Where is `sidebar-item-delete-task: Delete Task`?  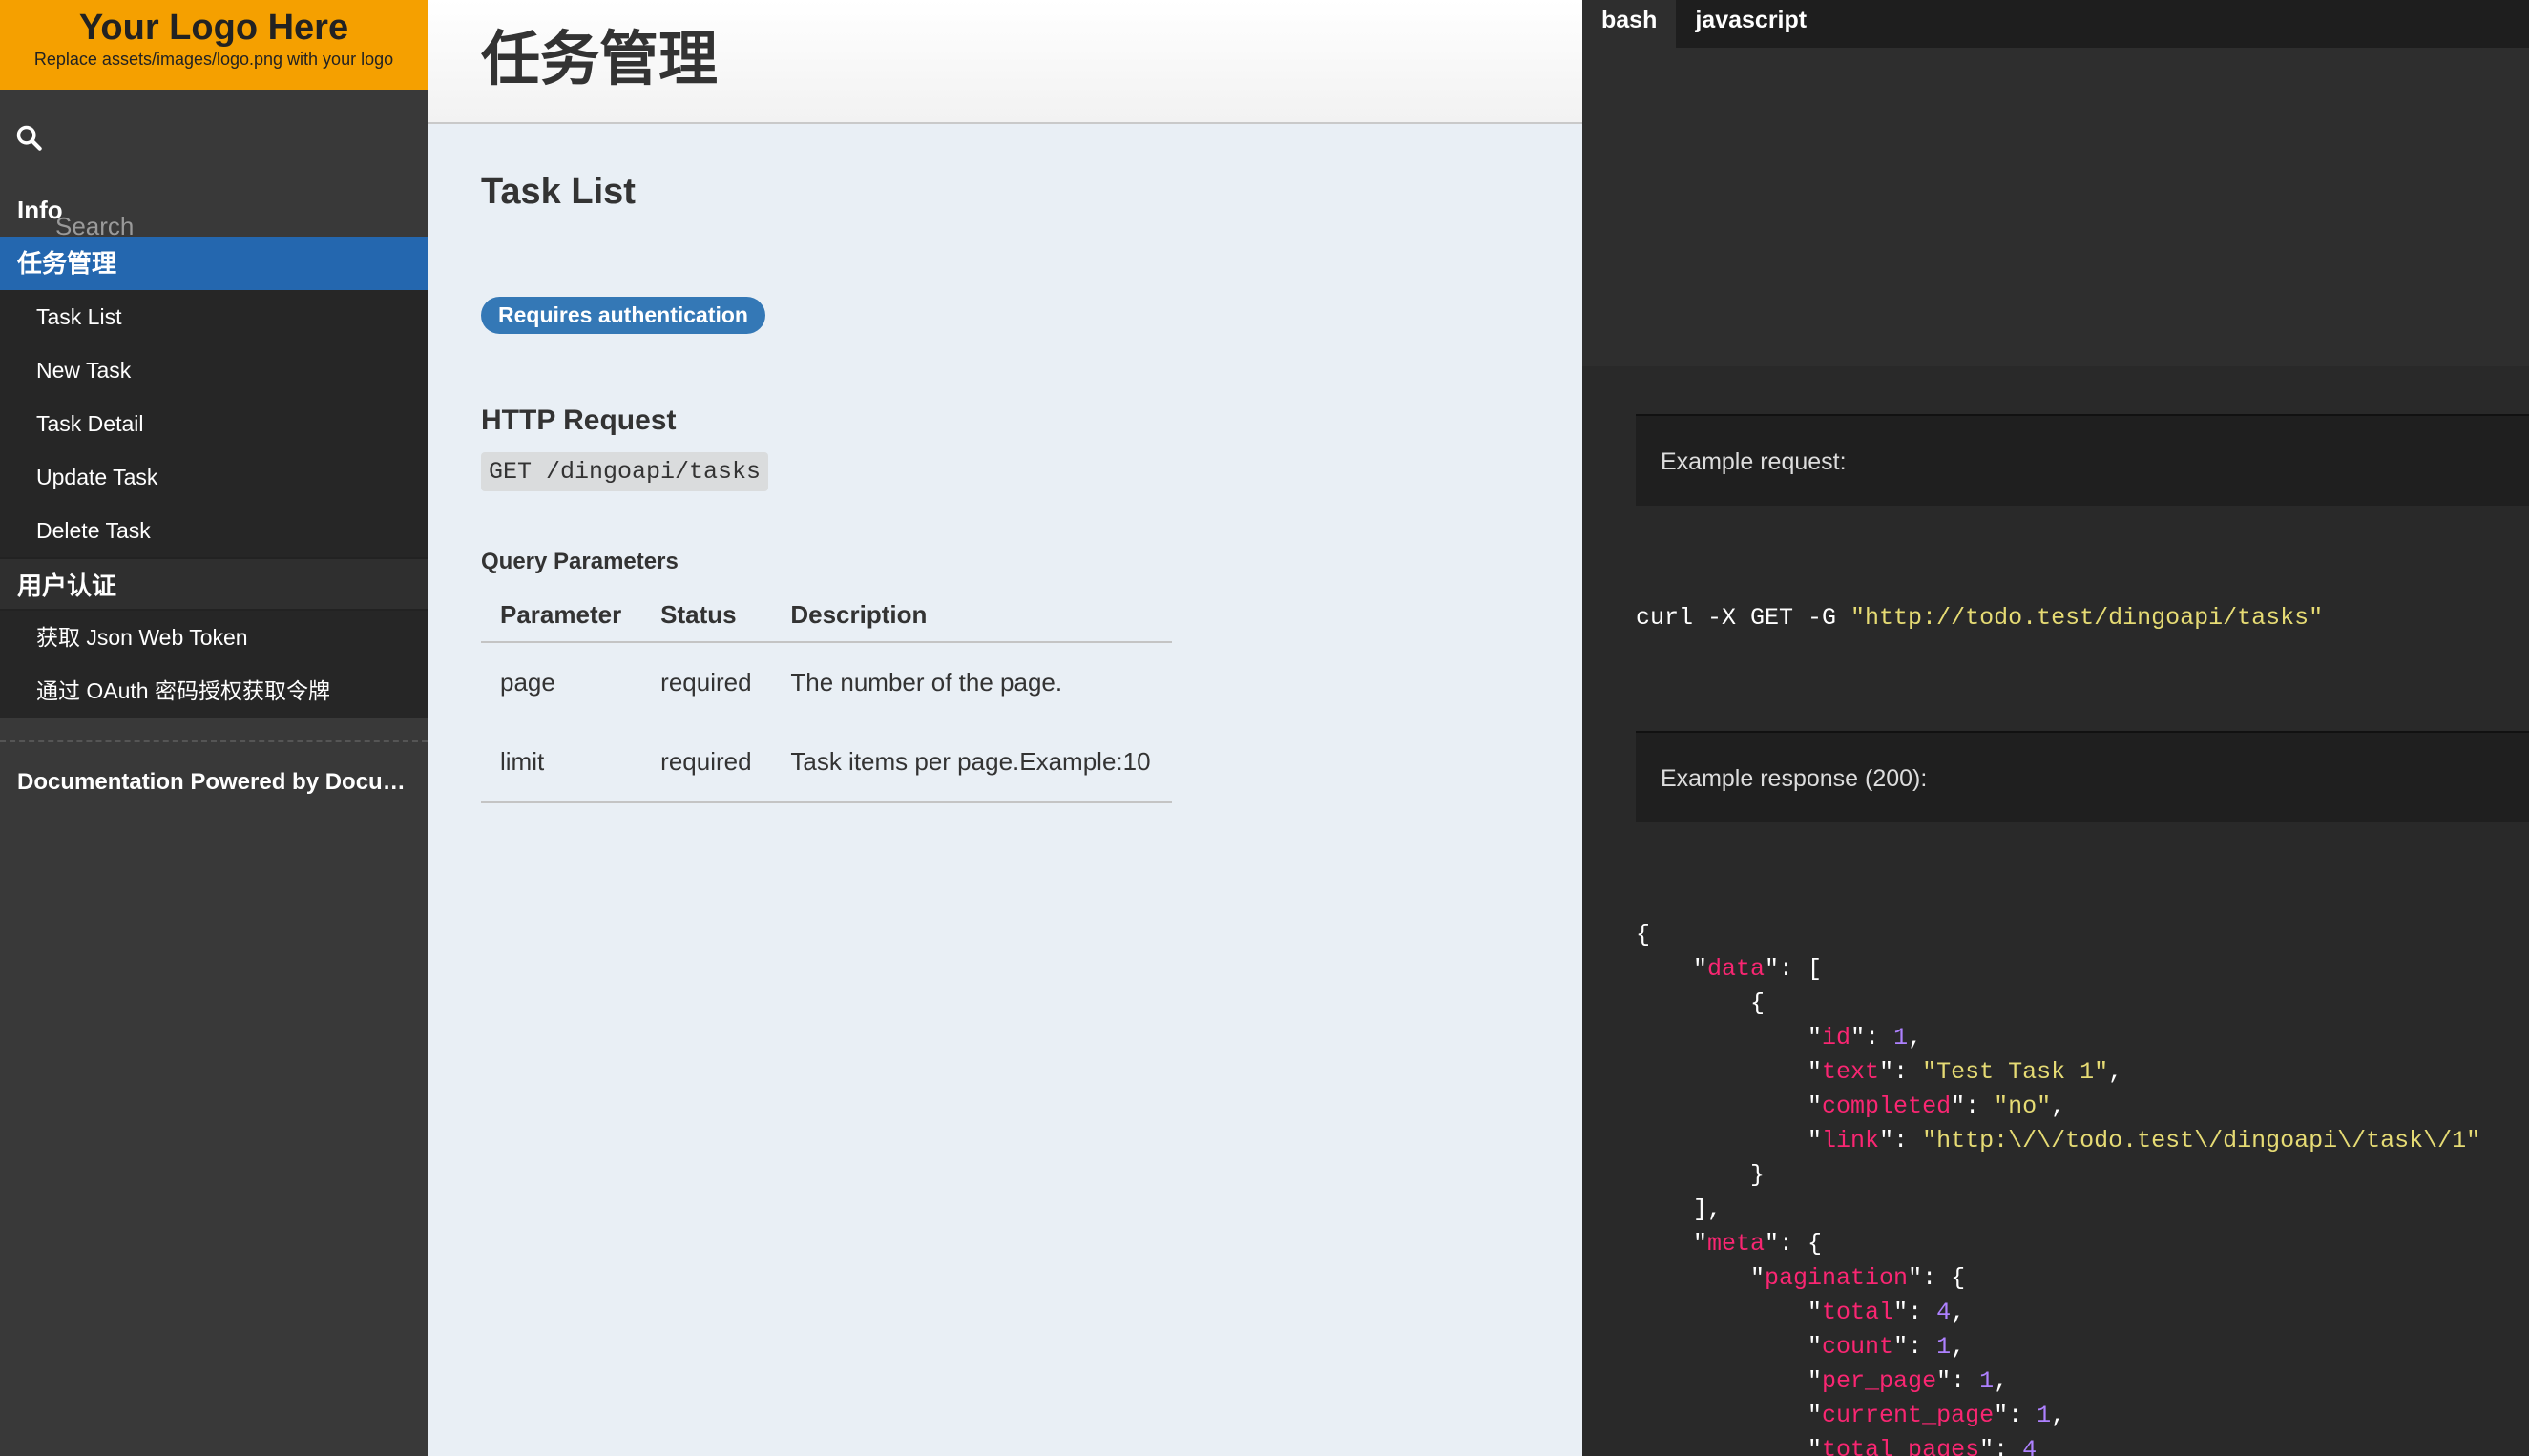 sidebar-item-delete-task: Delete Task is located at coordinates (214, 531).